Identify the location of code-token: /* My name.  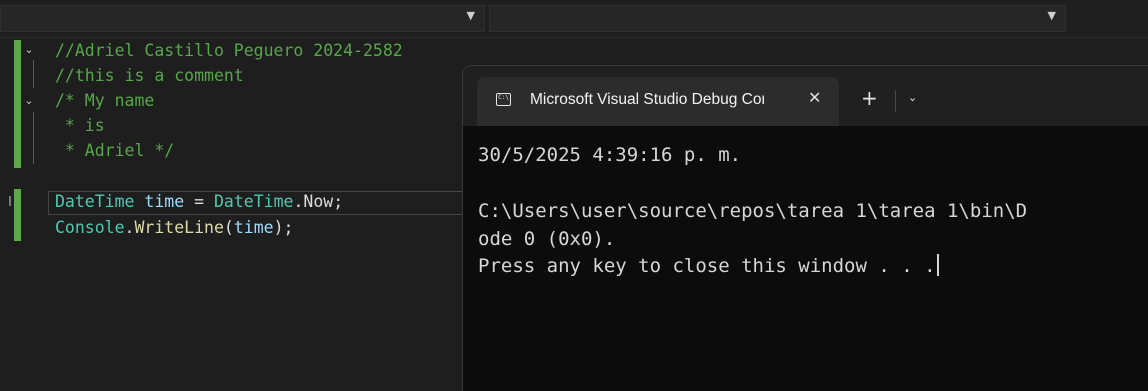
(105, 100).